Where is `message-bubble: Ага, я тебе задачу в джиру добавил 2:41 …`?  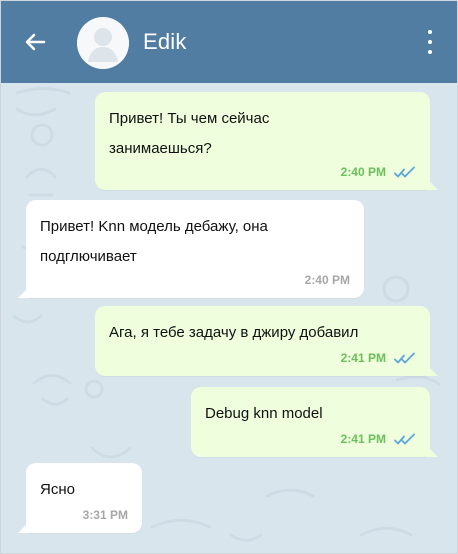
message-bubble: Ага, я тебе задачу в джиру добавил 2:41 … is located at coordinates (266, 341).